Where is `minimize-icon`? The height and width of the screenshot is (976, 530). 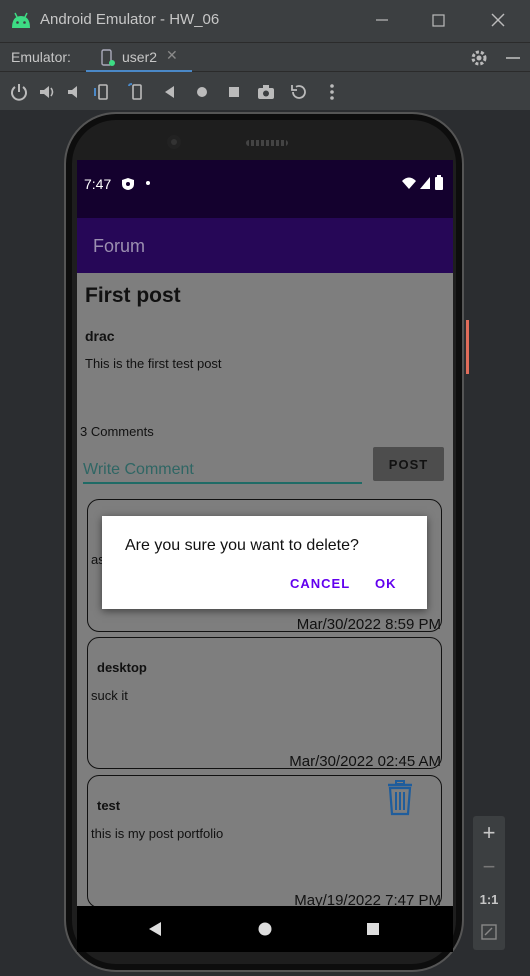
minimize-icon is located at coordinates (382, 20).